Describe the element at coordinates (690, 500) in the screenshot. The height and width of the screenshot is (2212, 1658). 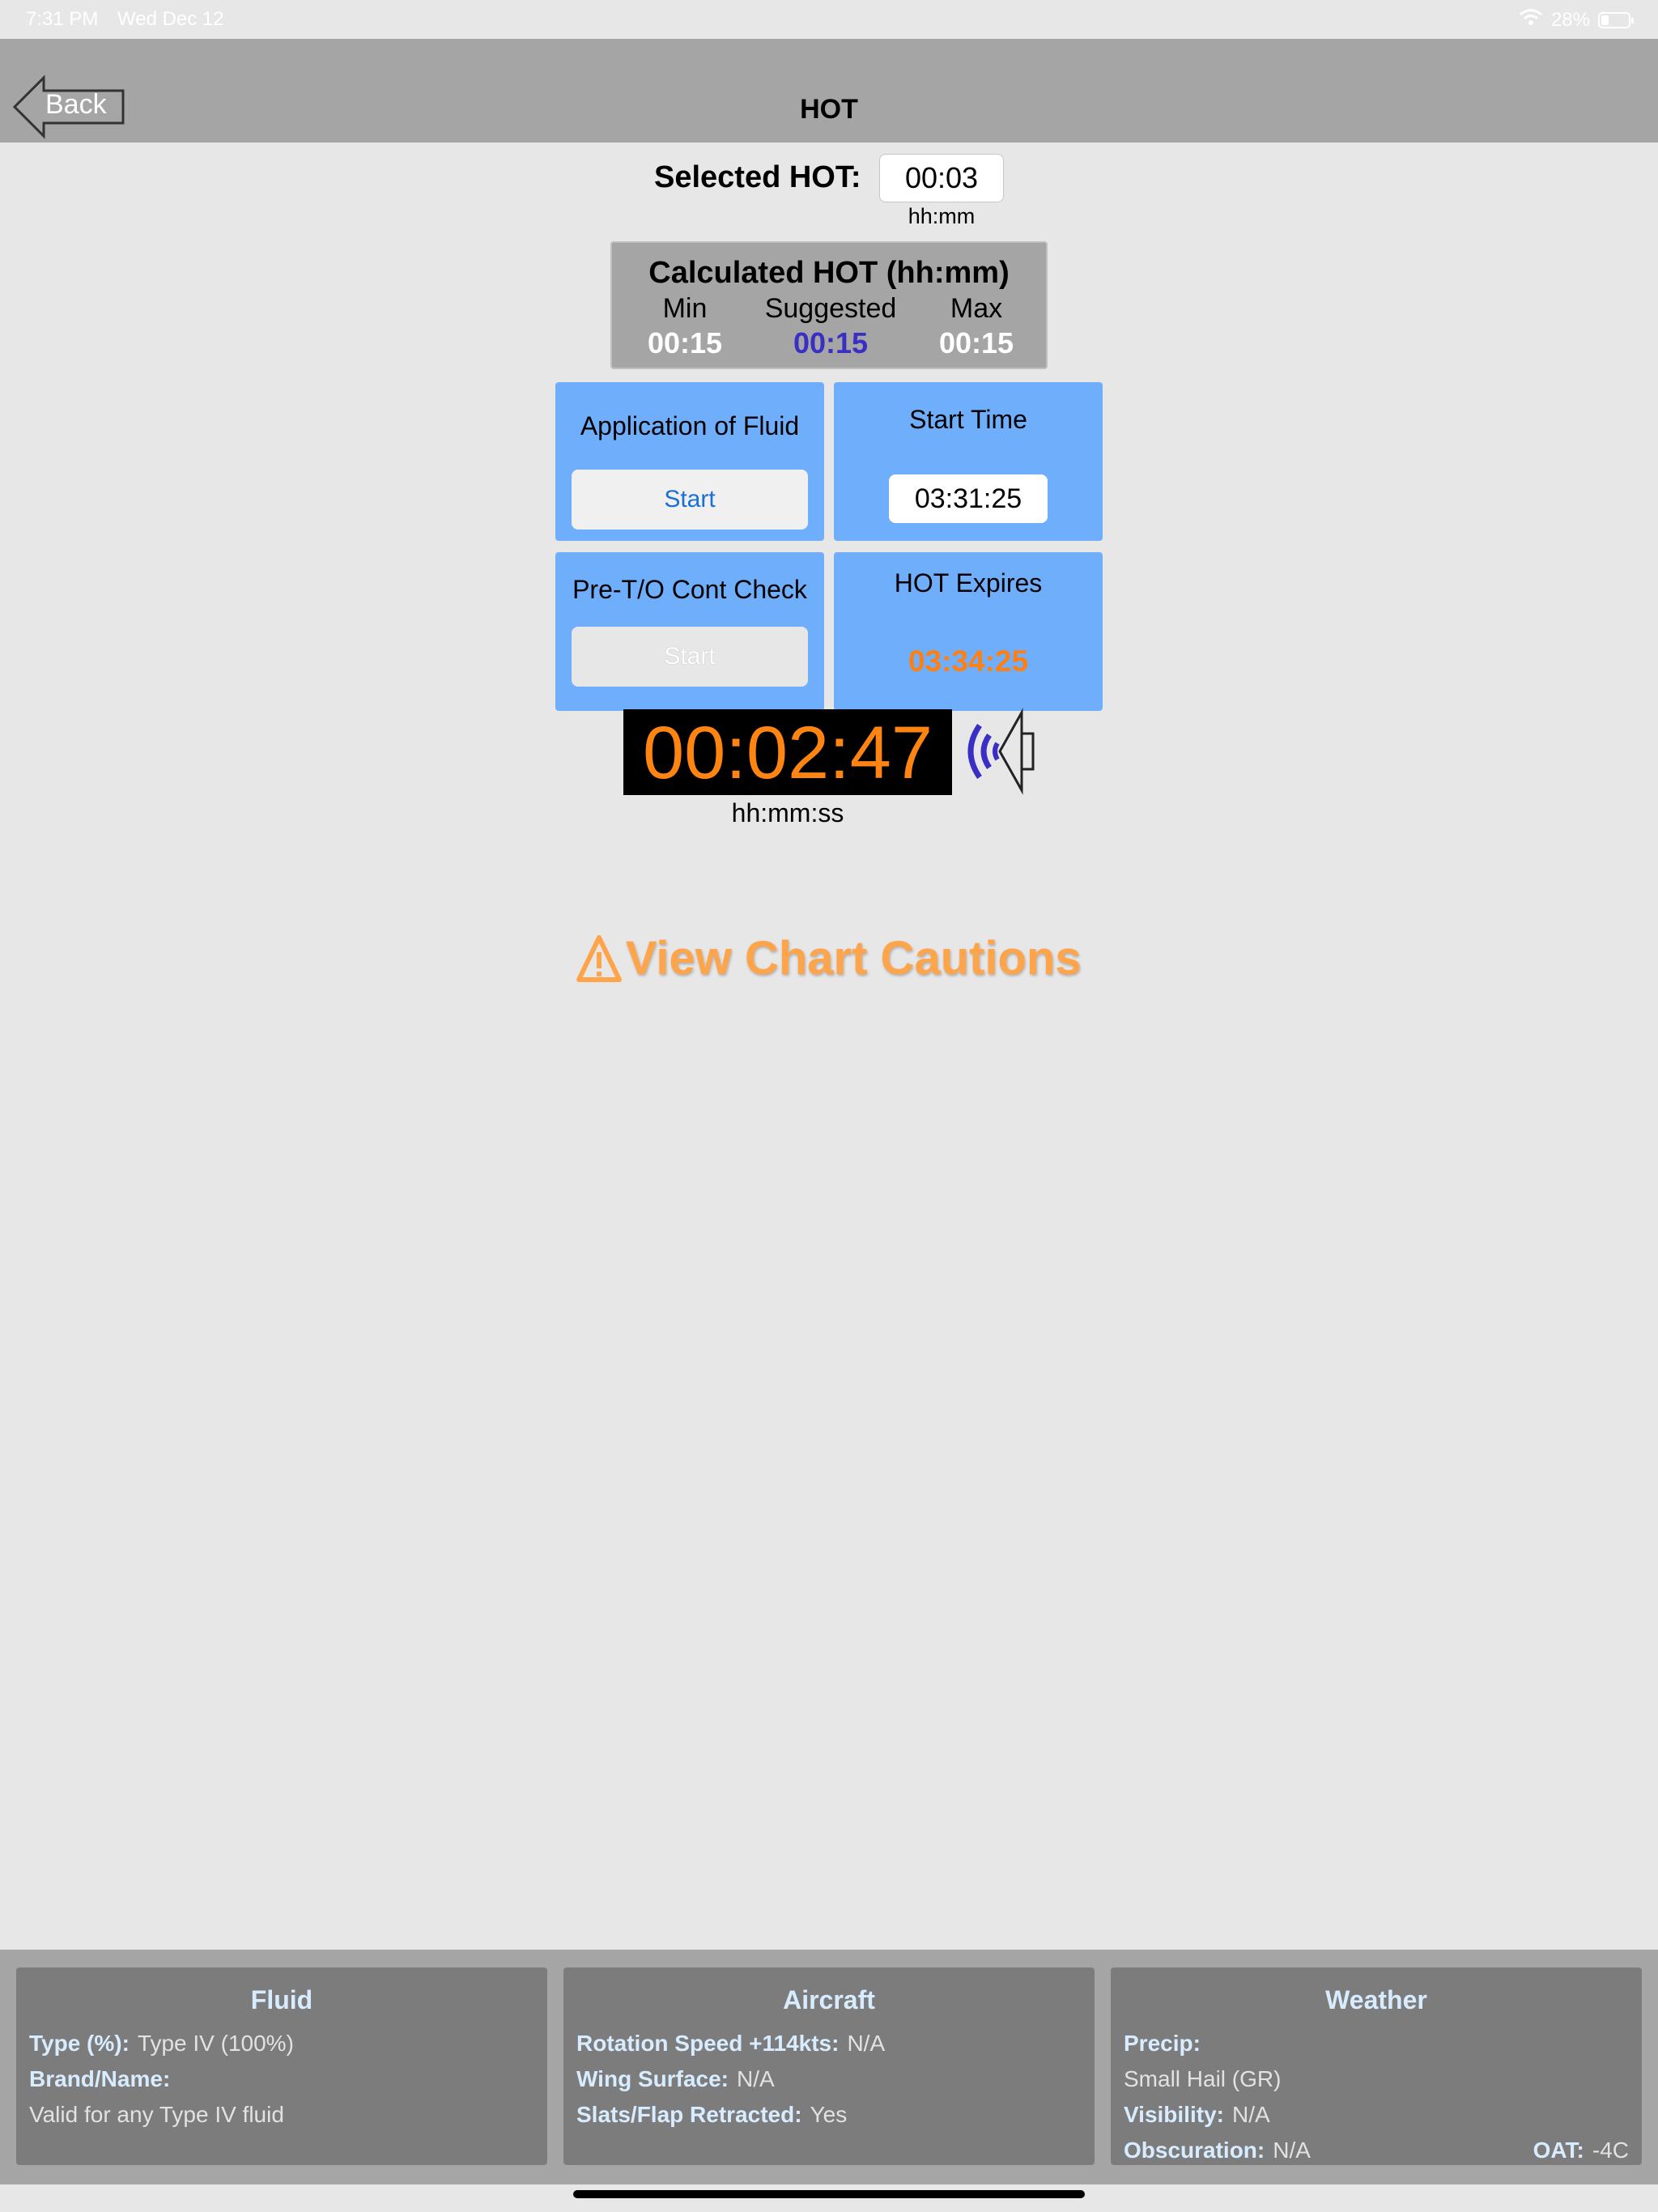
I see `application-start-button: Start` at that location.